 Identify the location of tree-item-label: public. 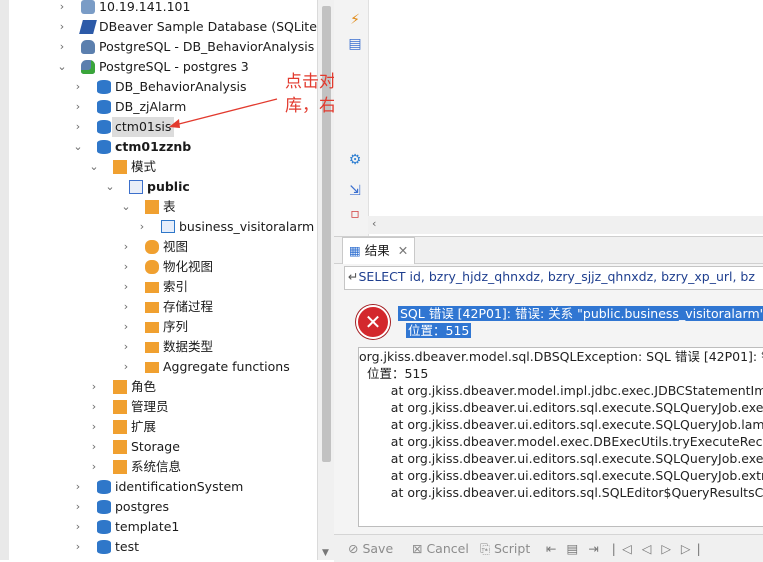
(168, 186).